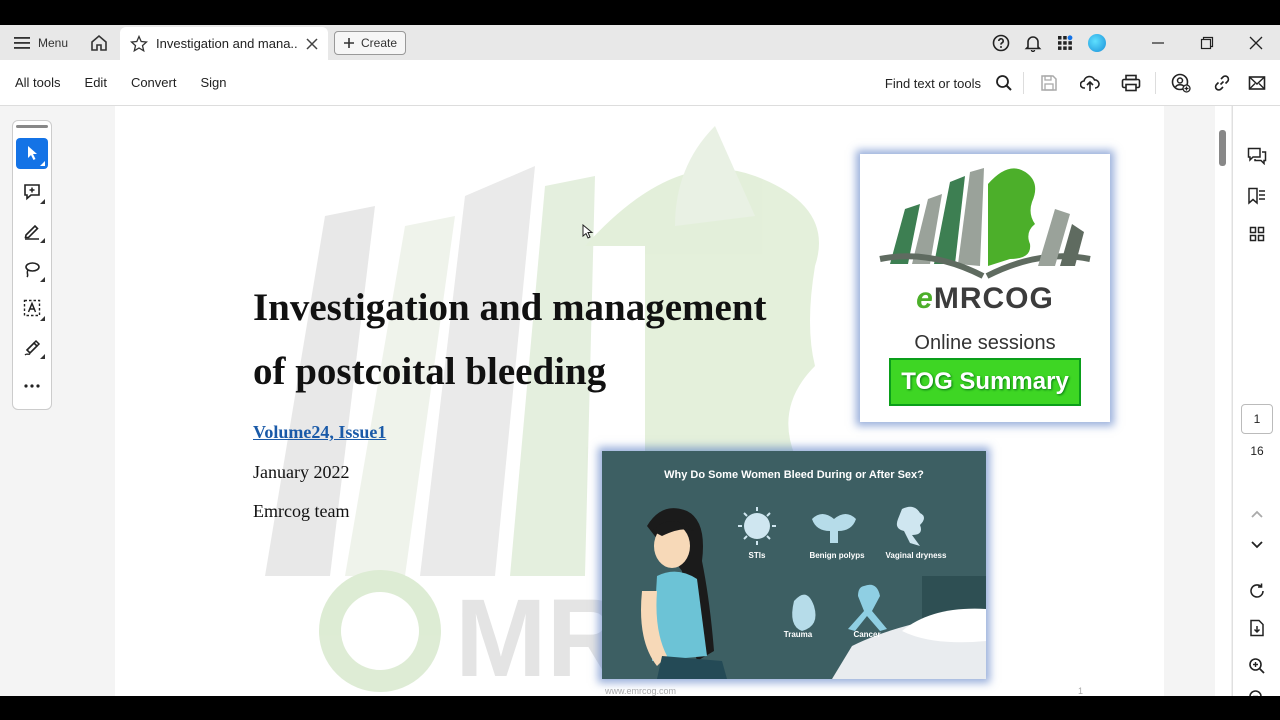  What do you see at coordinates (1223, 401) in the screenshot?
I see `vertical-scrollbar` at bounding box center [1223, 401].